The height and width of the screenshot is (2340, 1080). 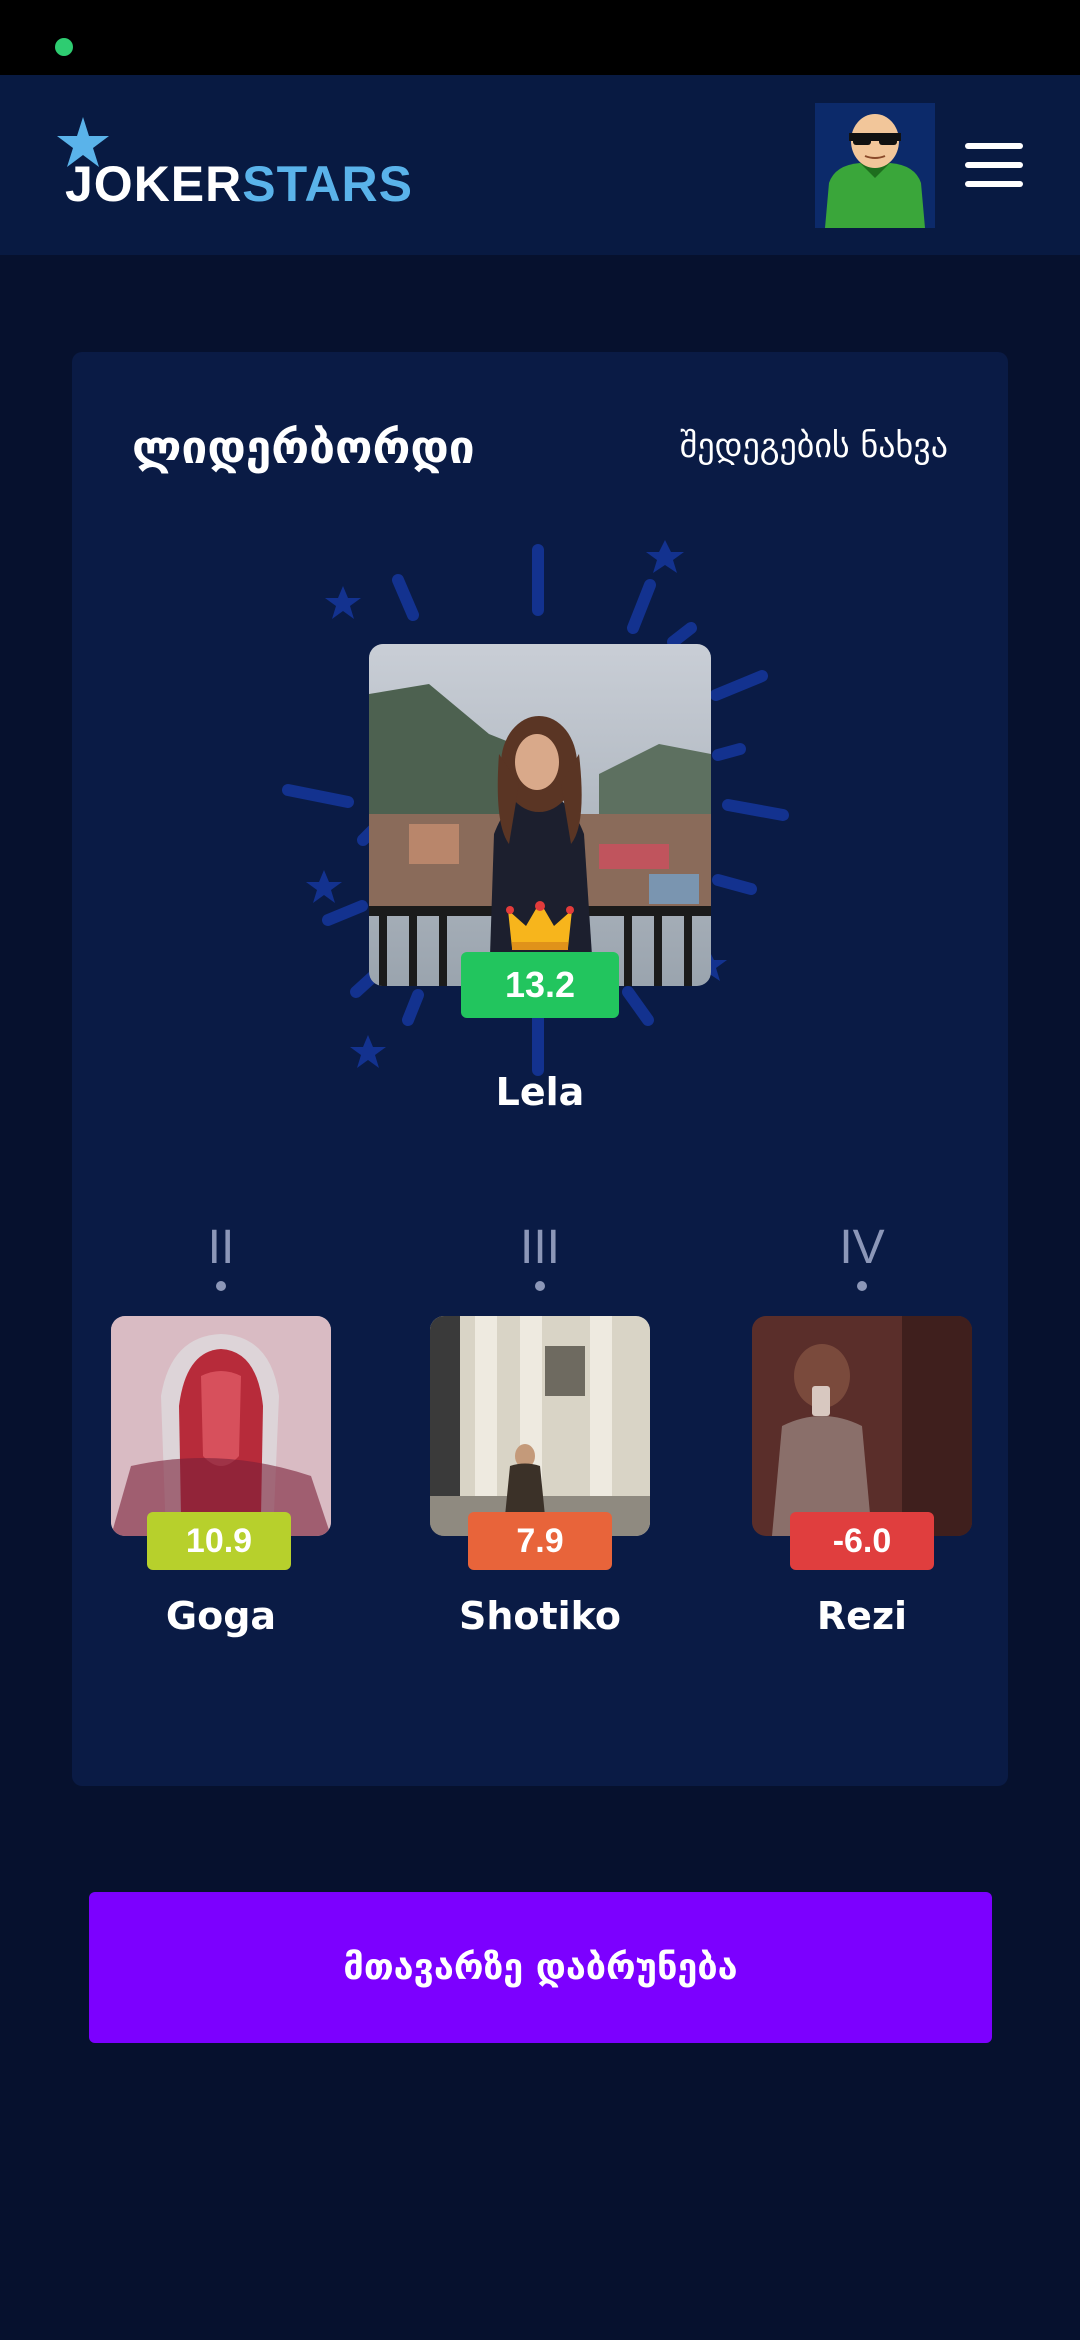 I want to click on leaderboard-title: ლიდერბორდი, so click(x=303, y=447).